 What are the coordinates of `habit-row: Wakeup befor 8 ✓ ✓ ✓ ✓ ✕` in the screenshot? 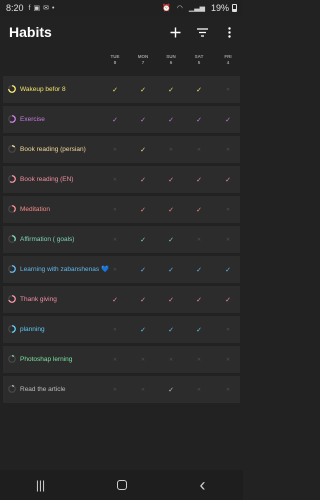 It's located at (121, 89).